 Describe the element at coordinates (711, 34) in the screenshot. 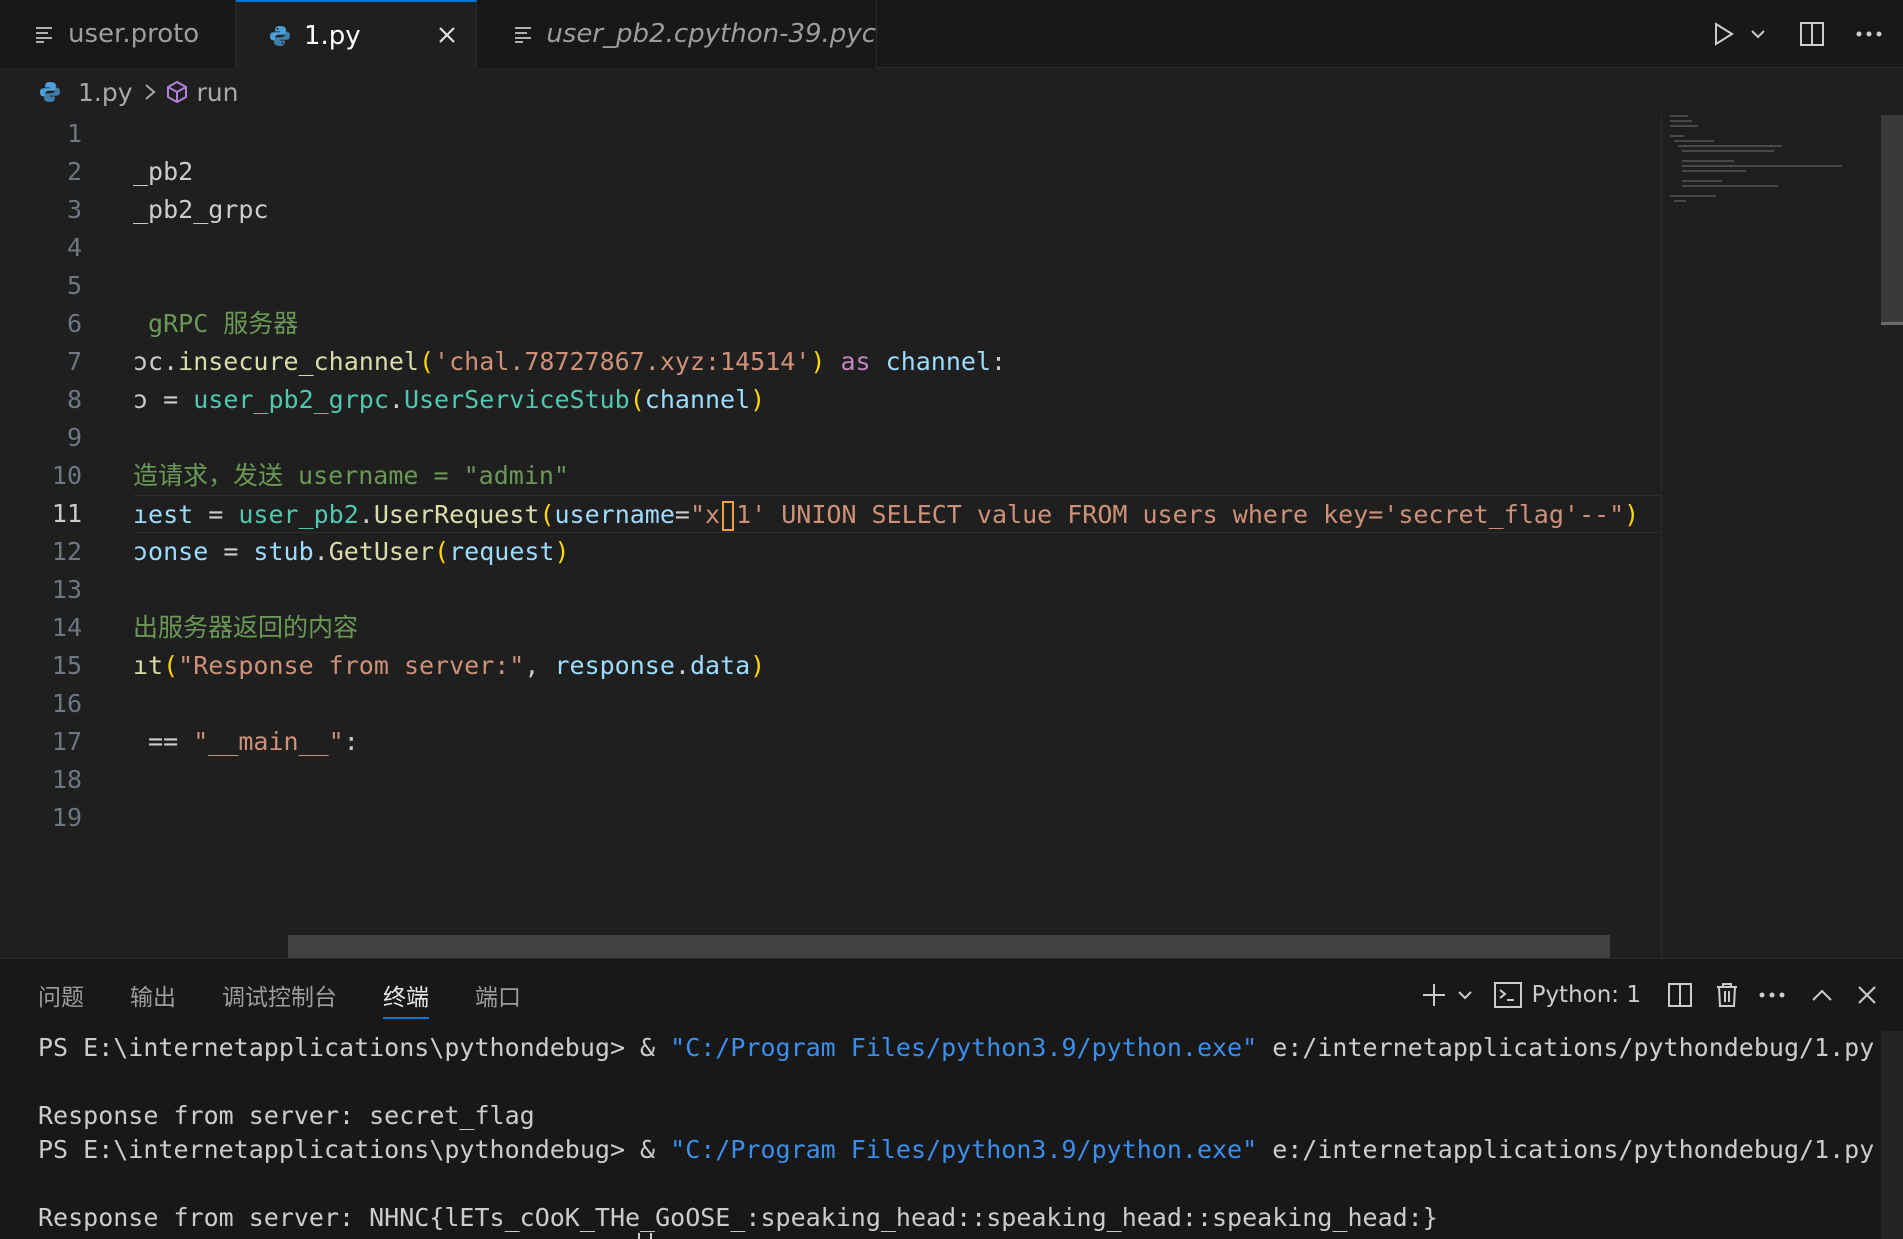

I see `tab-label: user_pb2.cpython-39.pyc` at that location.